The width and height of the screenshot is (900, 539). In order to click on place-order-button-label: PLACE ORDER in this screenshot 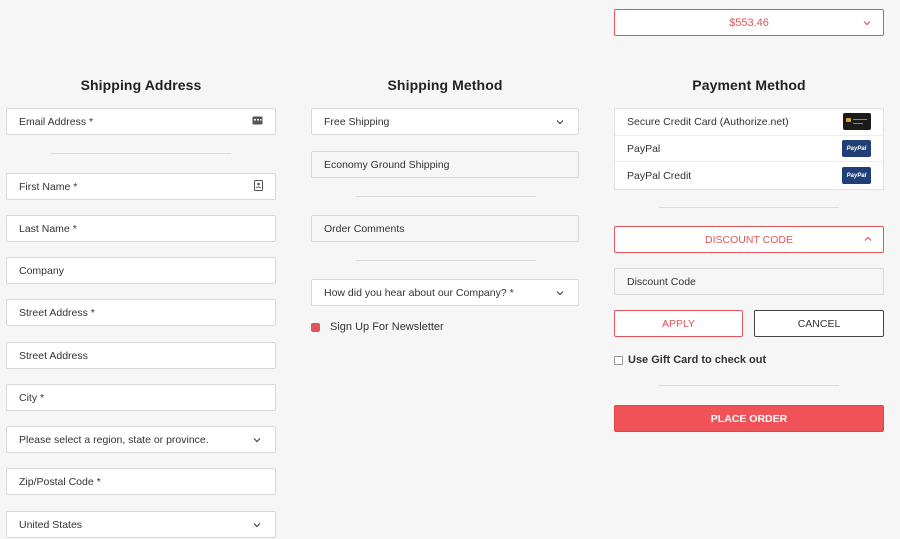, I will do `click(749, 418)`.